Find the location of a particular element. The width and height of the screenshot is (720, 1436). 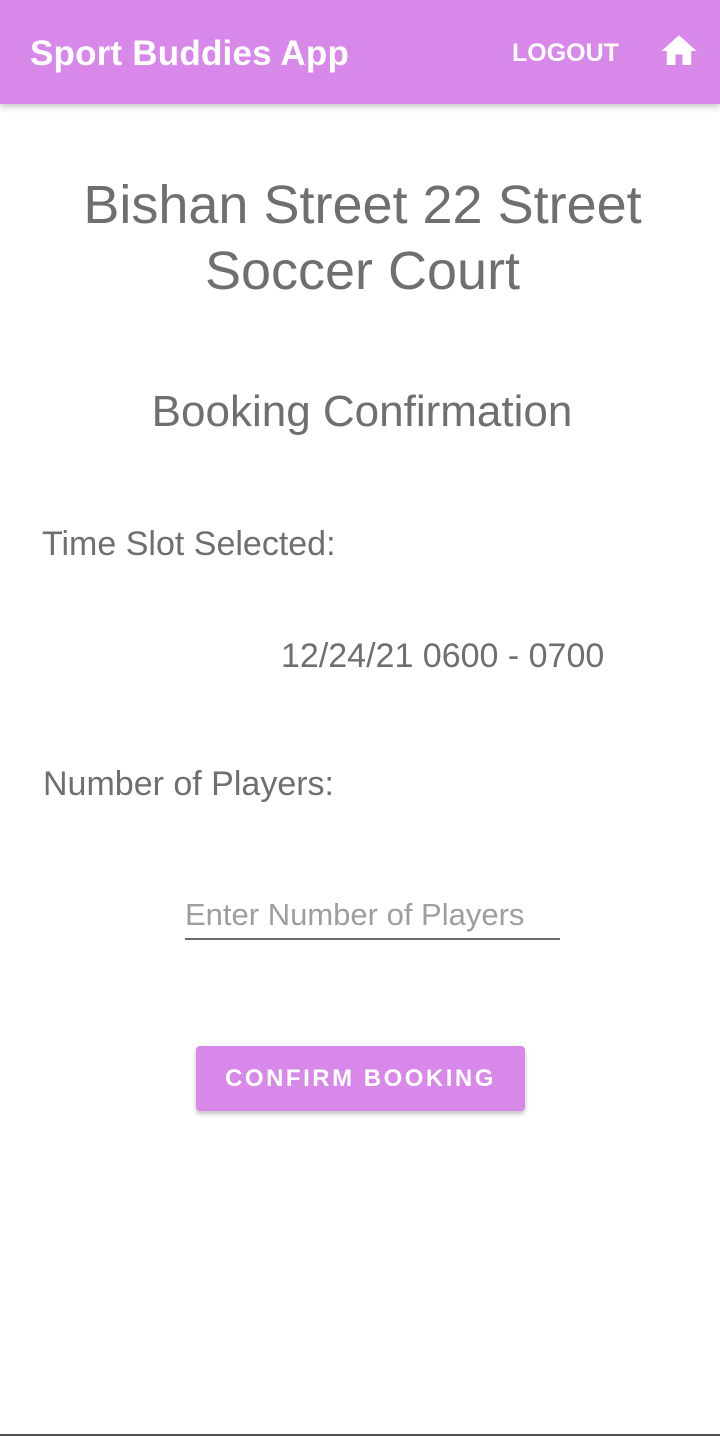

confirm-booking-button: CONFIRM BOOKING is located at coordinates (360, 1078).